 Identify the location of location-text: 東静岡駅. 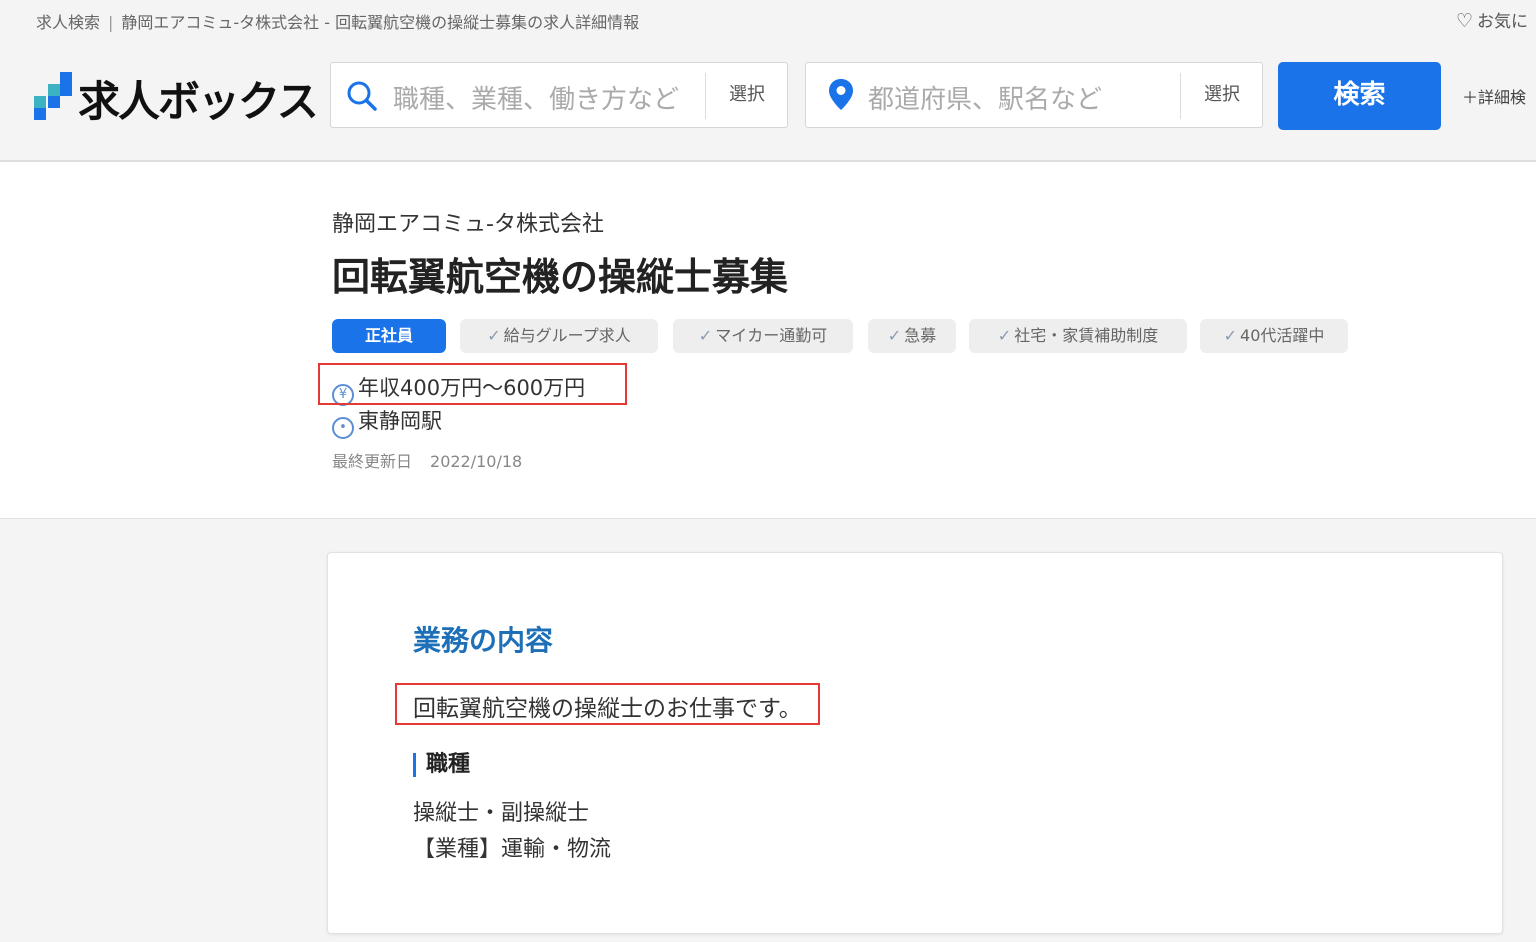
(400, 421).